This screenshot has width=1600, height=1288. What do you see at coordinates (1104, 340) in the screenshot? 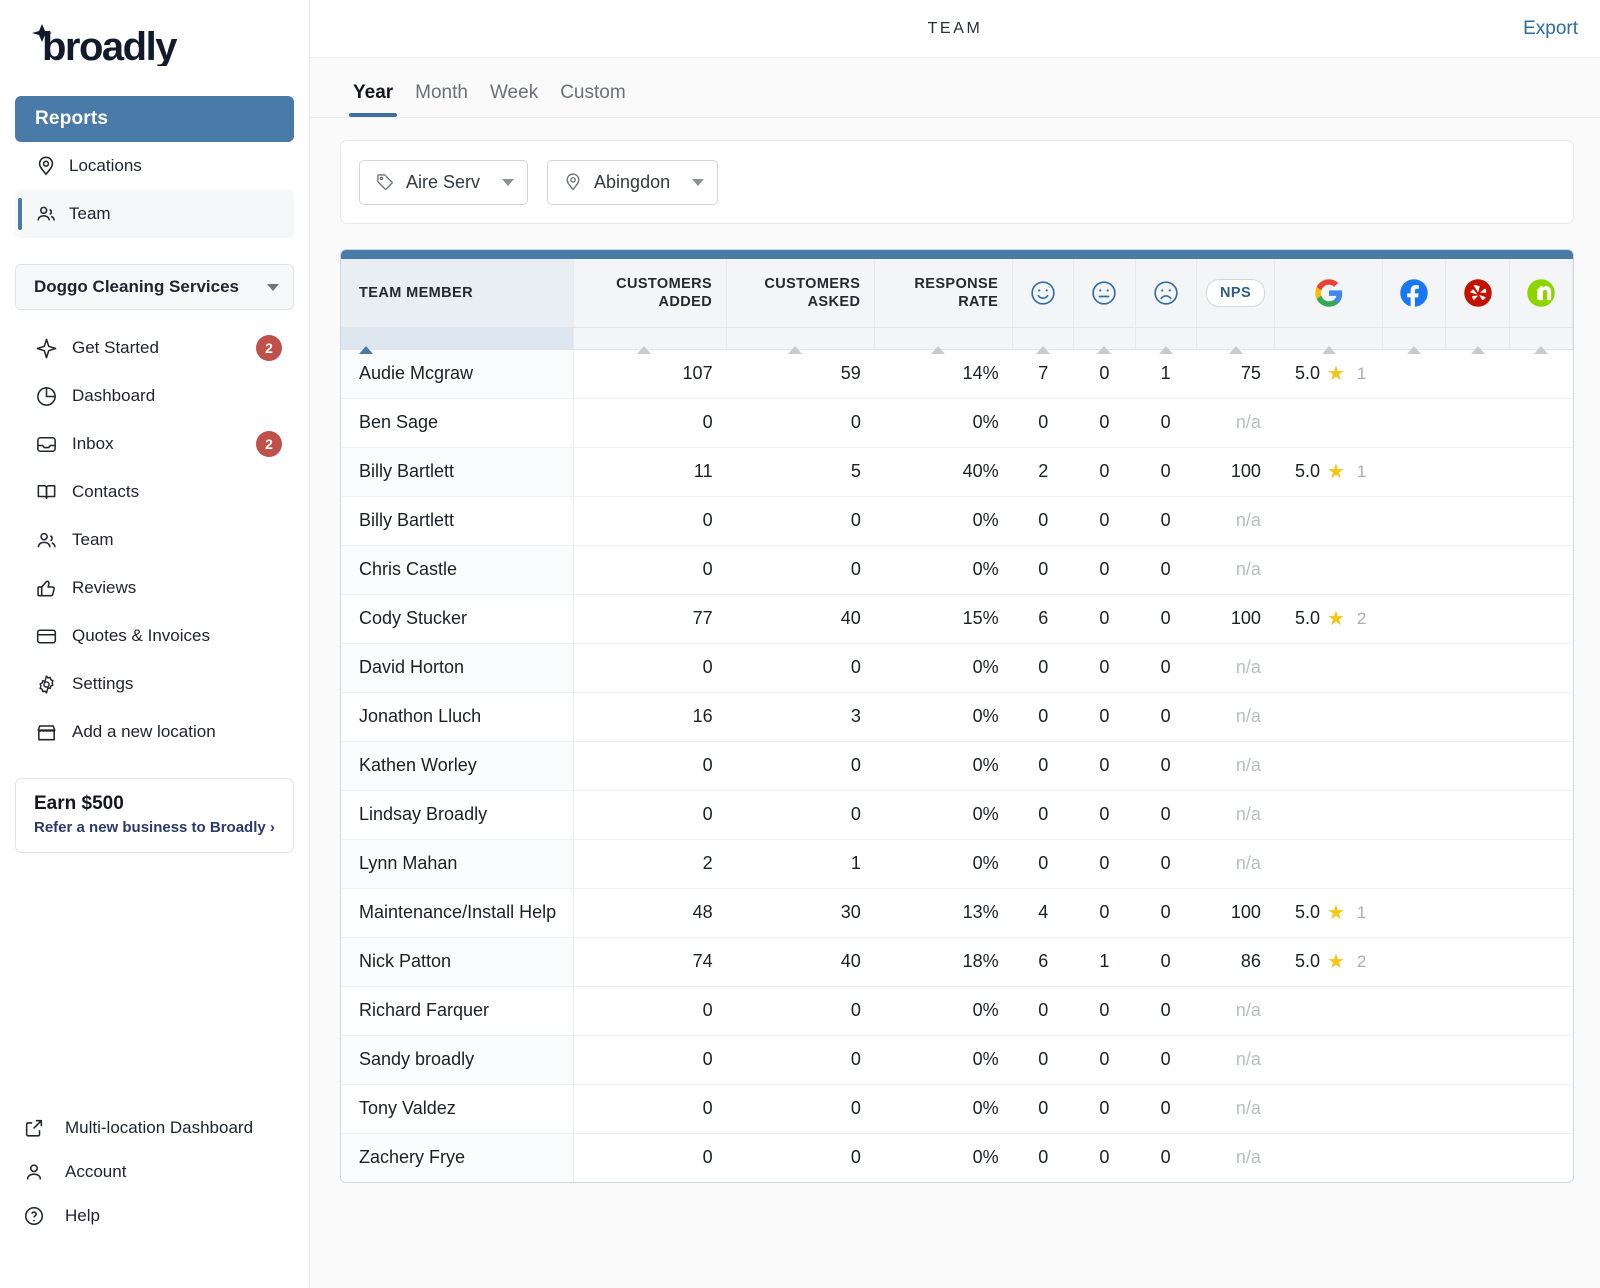
I see `sort-neutral` at bounding box center [1104, 340].